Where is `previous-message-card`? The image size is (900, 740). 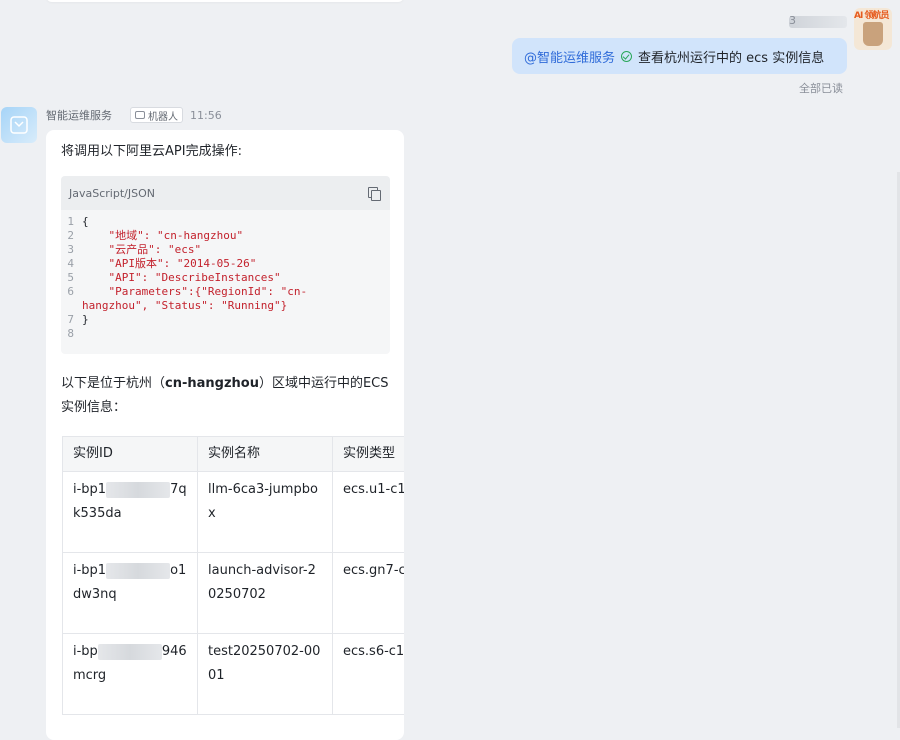 previous-message-card is located at coordinates (225, 1).